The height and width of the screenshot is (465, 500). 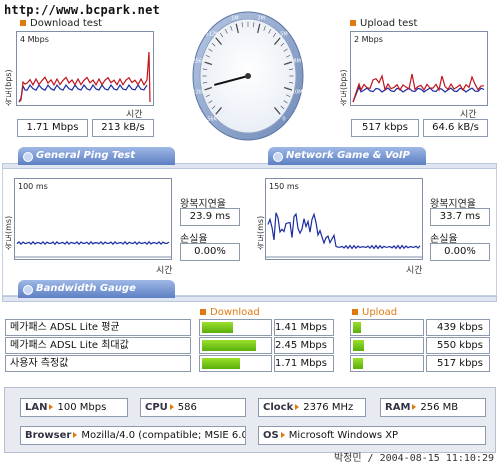 I want to click on bandwidth-download-header-text: Download, so click(x=235, y=312).